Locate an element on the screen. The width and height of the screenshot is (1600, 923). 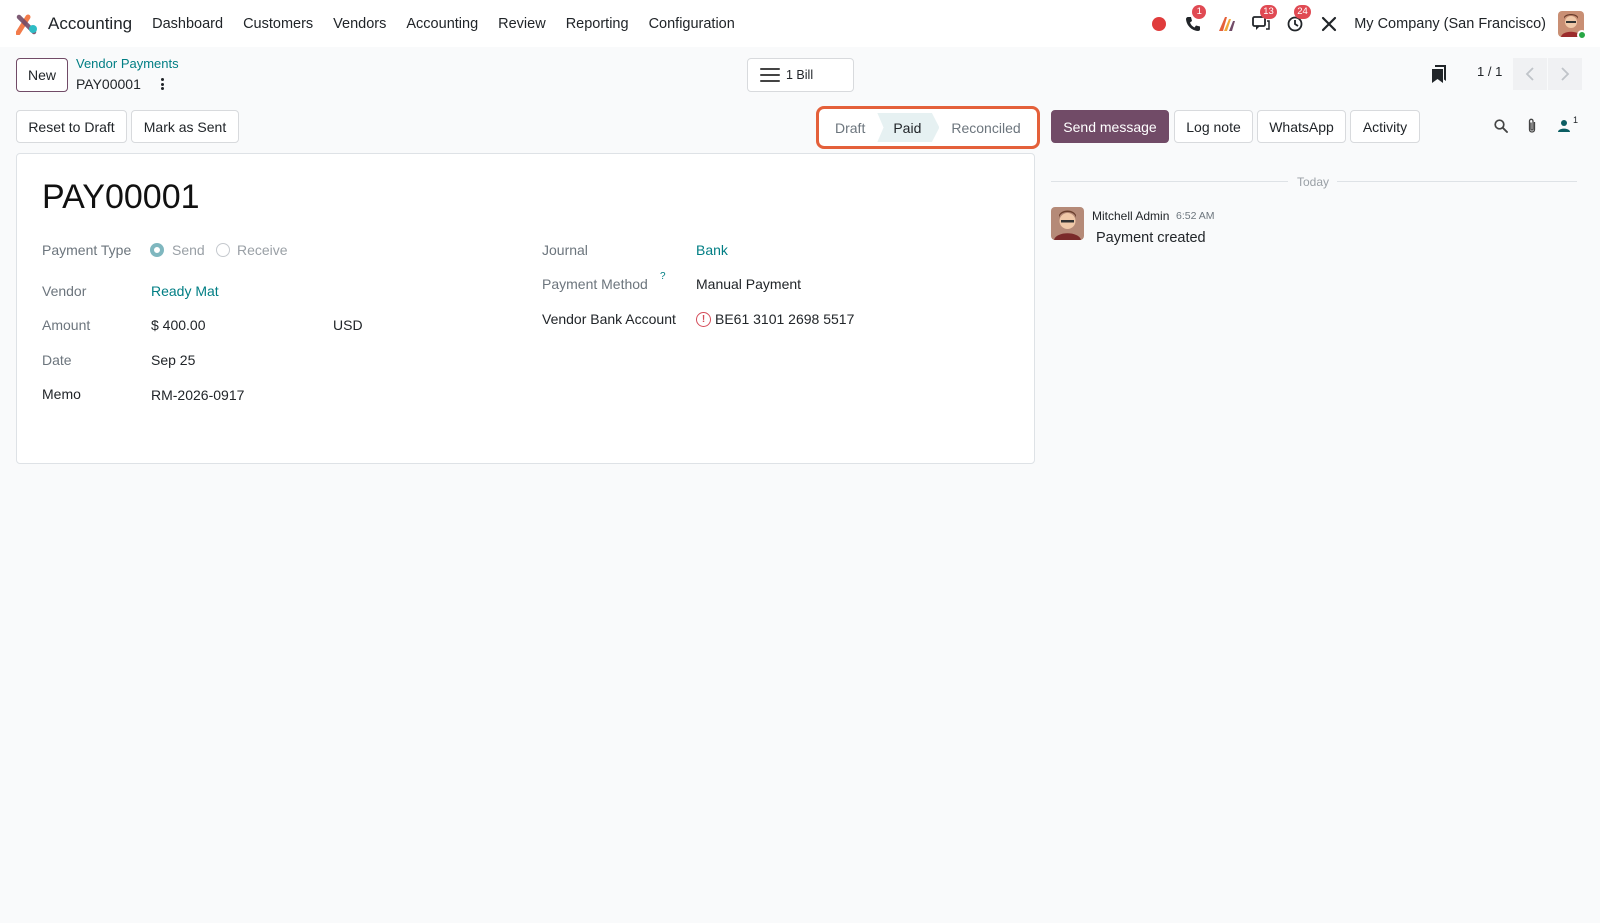
activities-badge: 24 is located at coordinates (1302, 11).